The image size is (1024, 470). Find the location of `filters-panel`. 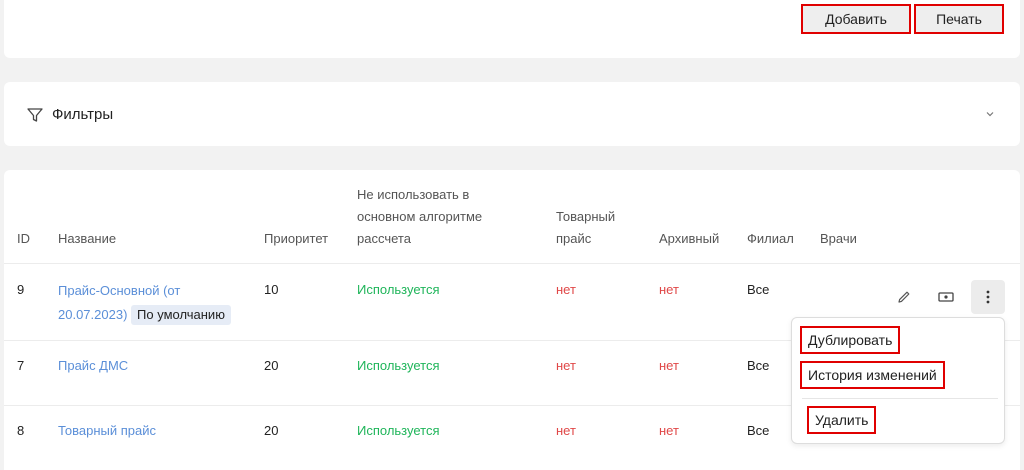

filters-panel is located at coordinates (512, 114).